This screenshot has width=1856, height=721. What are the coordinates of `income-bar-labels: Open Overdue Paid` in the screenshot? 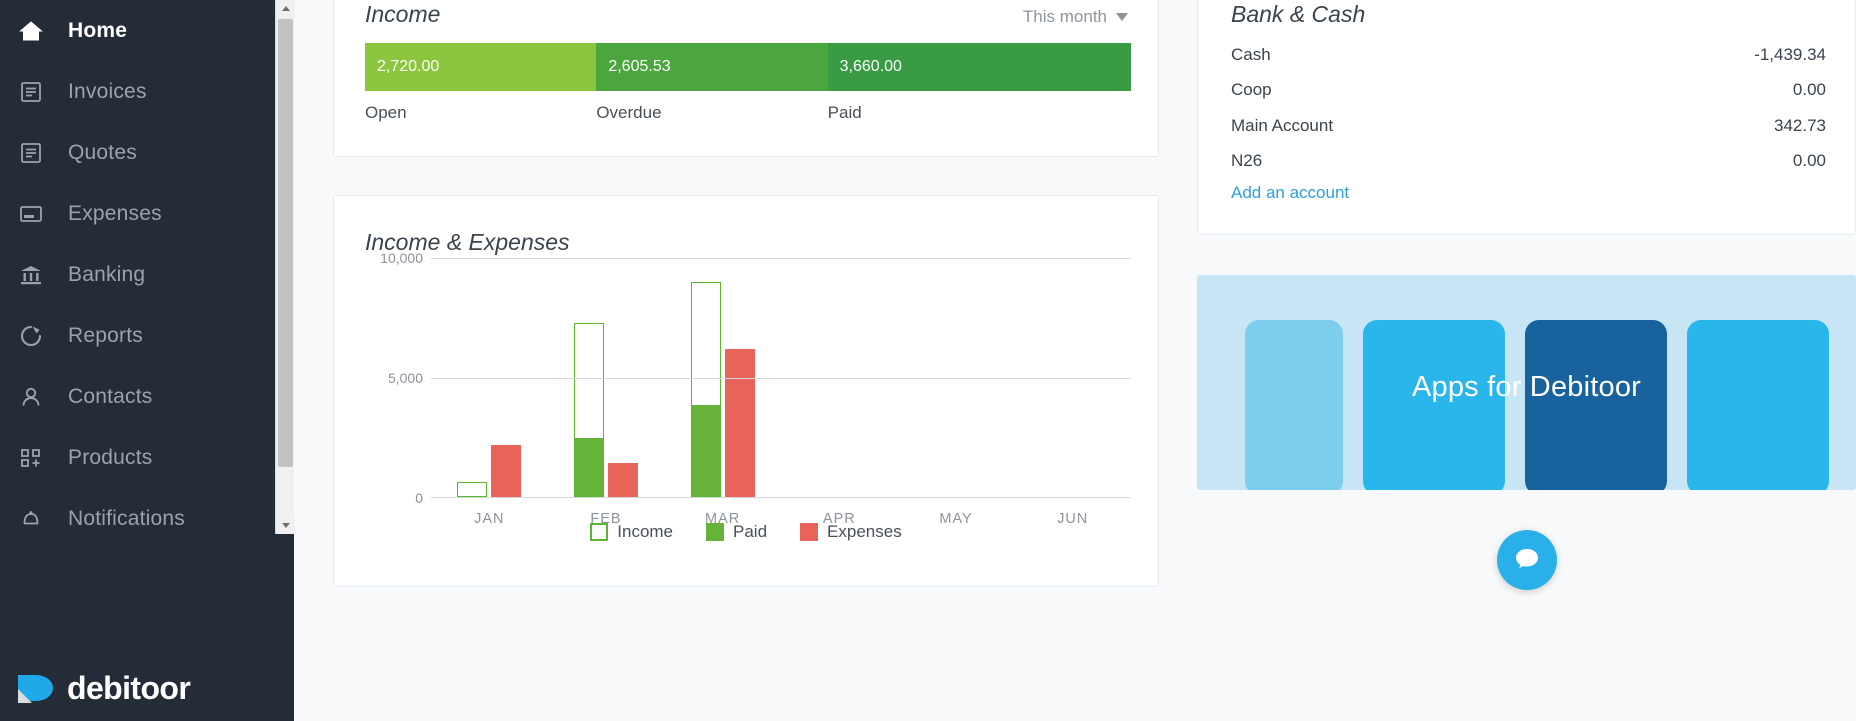 It's located at (748, 114).